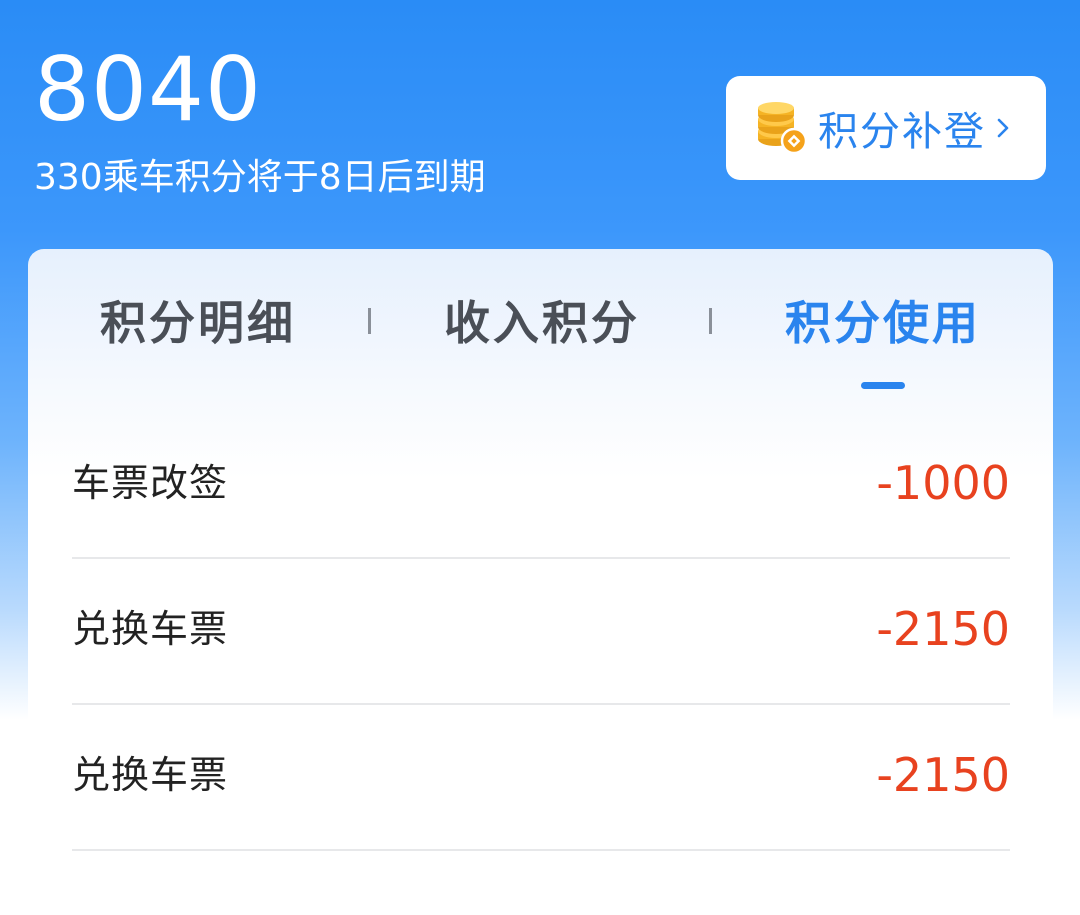 This screenshot has width=1080, height=915. What do you see at coordinates (541, 486) in the screenshot?
I see `list-item: 车票改签 -1000` at bounding box center [541, 486].